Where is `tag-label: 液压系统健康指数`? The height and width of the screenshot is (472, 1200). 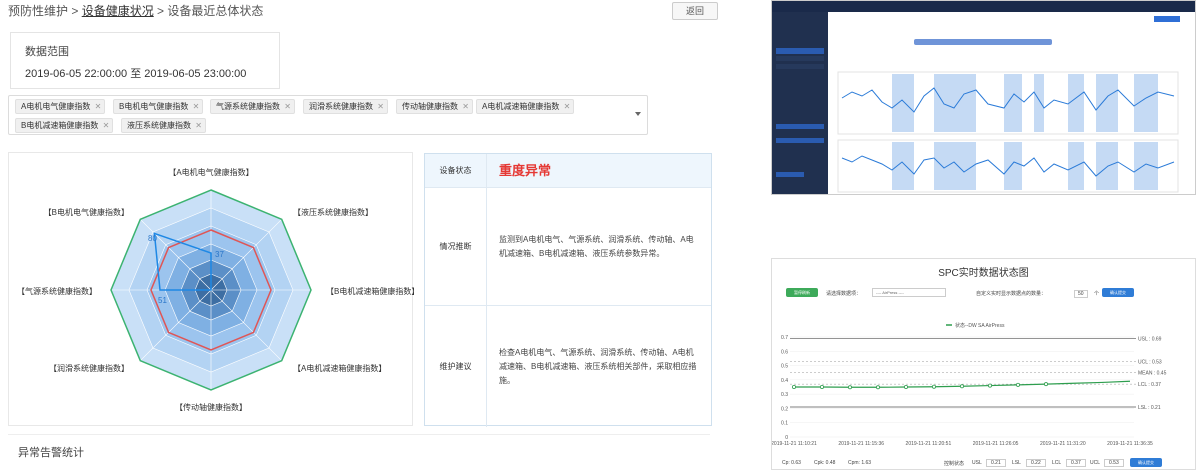 tag-label: 液压系统健康指数 is located at coordinates (159, 125).